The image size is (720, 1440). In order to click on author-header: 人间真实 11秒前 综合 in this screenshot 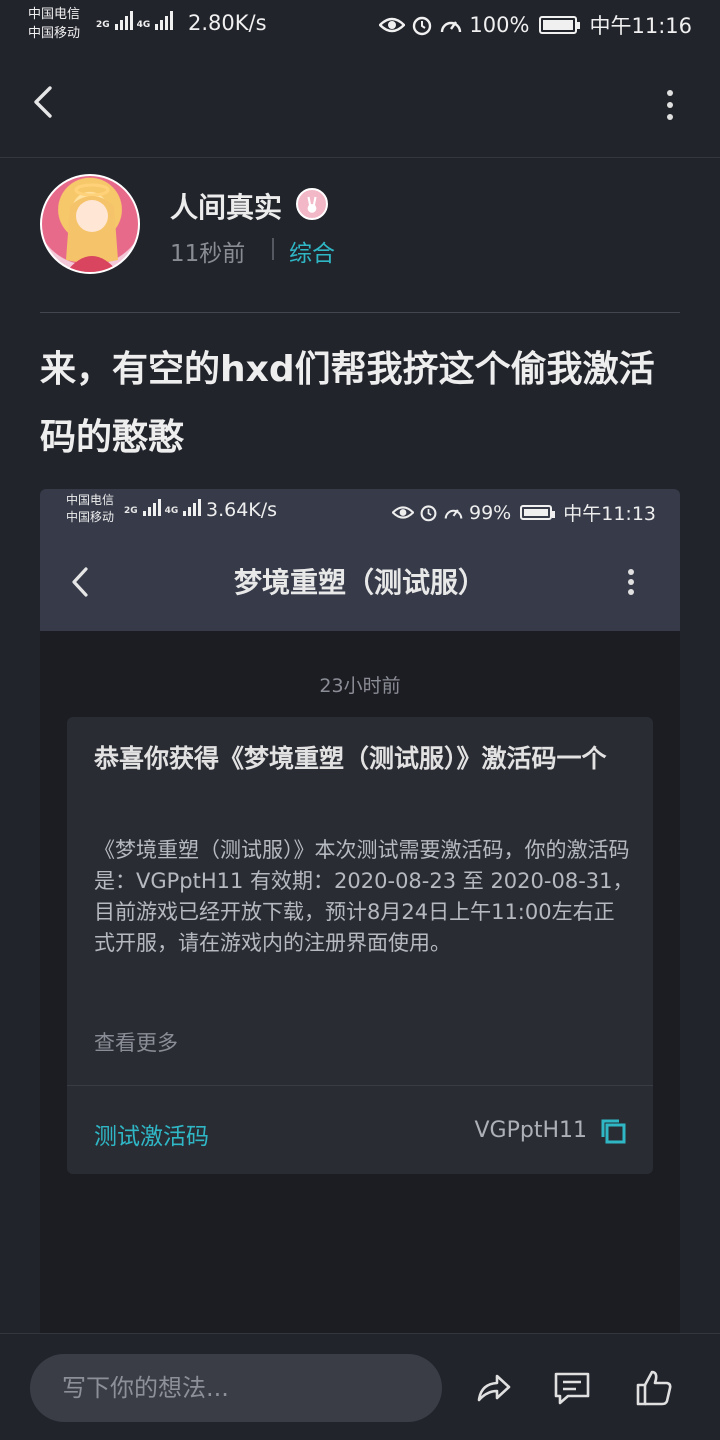, I will do `click(360, 224)`.